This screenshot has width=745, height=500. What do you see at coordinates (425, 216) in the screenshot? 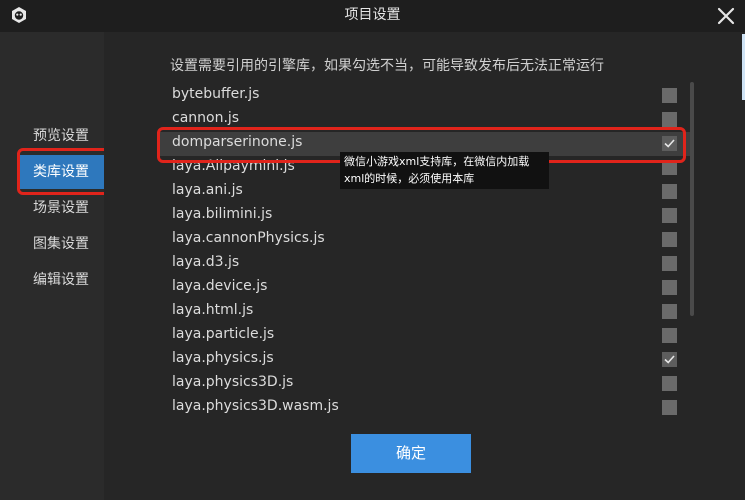
I see `library-row: laya.bilimini.js` at bounding box center [425, 216].